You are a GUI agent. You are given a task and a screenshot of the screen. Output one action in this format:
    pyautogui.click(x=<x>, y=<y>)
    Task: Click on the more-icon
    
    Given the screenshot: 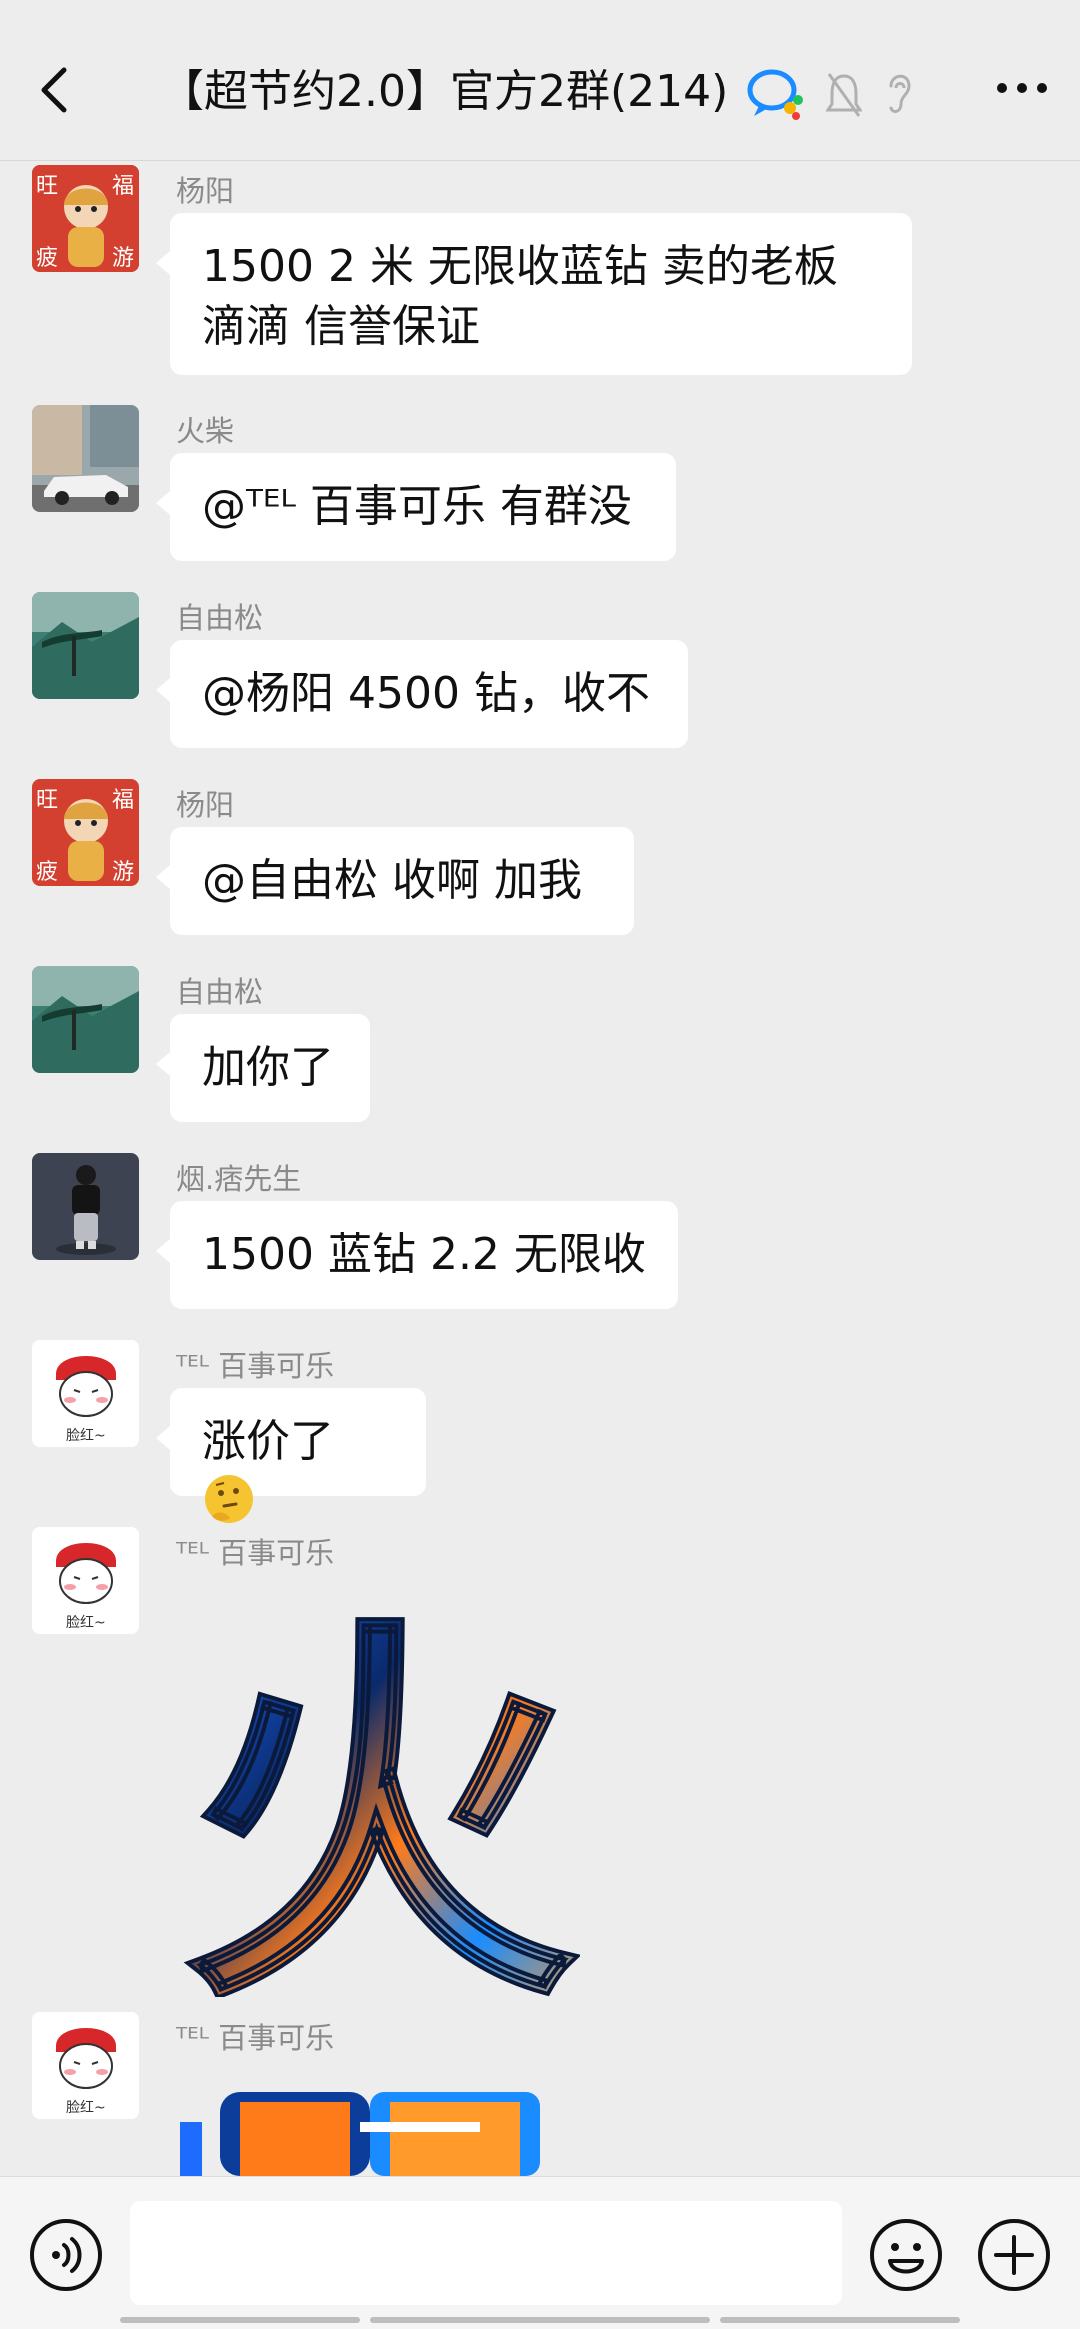 What is the action you would take?
    pyautogui.click(x=1022, y=88)
    